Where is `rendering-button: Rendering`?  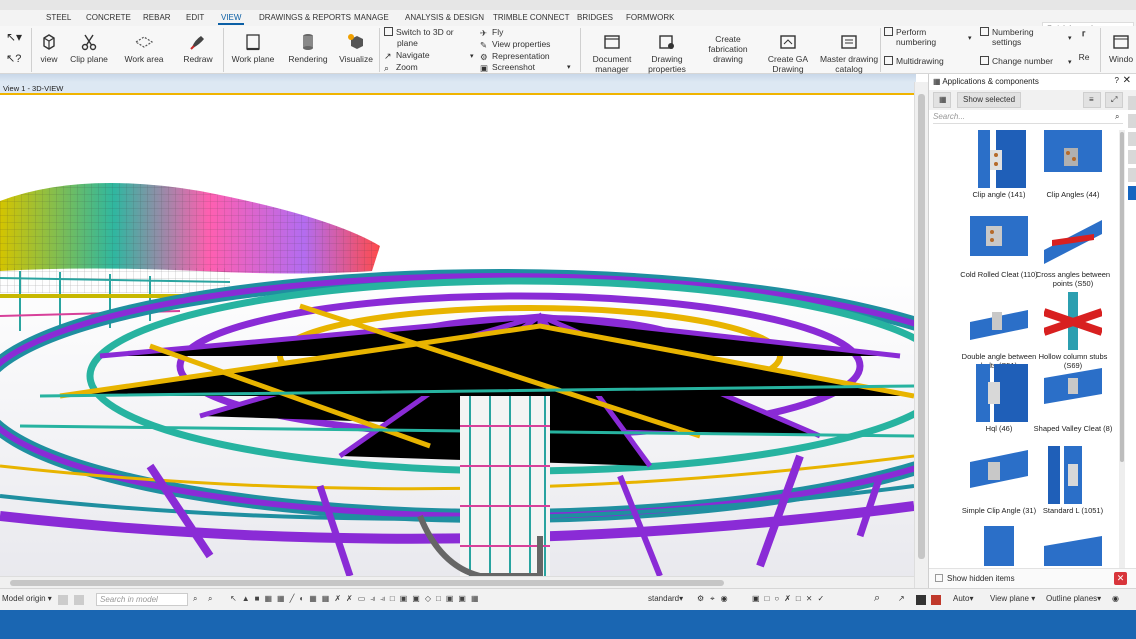 rendering-button: Rendering is located at coordinates (308, 48).